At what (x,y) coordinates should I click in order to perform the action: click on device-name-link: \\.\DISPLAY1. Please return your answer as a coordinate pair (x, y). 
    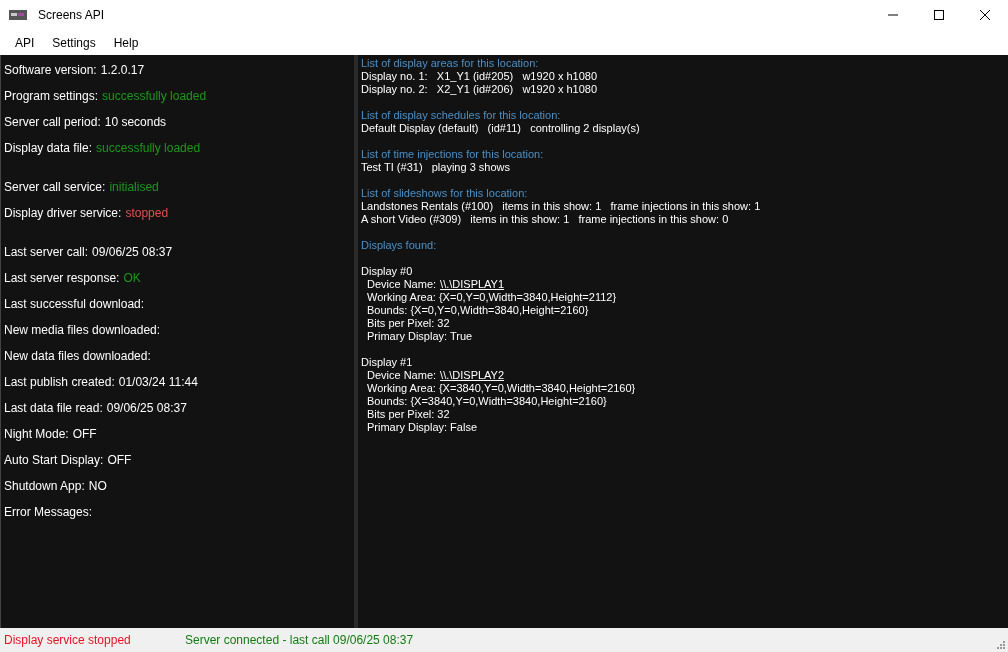
    Looking at the image, I should click on (472, 284).